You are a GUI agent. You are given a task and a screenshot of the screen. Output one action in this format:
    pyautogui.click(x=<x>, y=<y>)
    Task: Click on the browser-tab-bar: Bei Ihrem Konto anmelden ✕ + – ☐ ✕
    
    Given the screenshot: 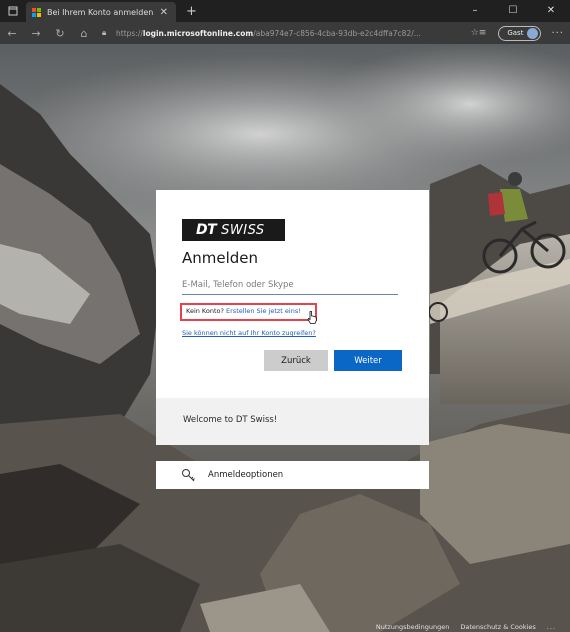 What is the action you would take?
    pyautogui.click(x=285, y=11)
    